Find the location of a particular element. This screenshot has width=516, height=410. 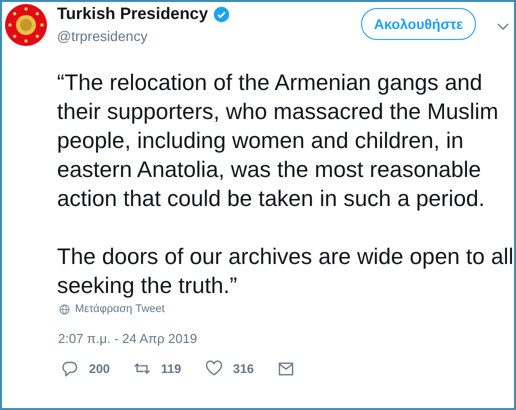

tweet-timestamp: 2:07 π.μ. - 24 Απρ 2019 is located at coordinates (286, 338).